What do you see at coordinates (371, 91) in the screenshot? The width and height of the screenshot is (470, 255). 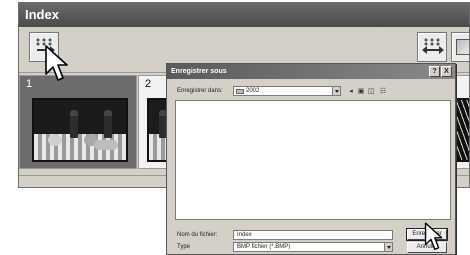 I see `new-folder-icon: ◫` at bounding box center [371, 91].